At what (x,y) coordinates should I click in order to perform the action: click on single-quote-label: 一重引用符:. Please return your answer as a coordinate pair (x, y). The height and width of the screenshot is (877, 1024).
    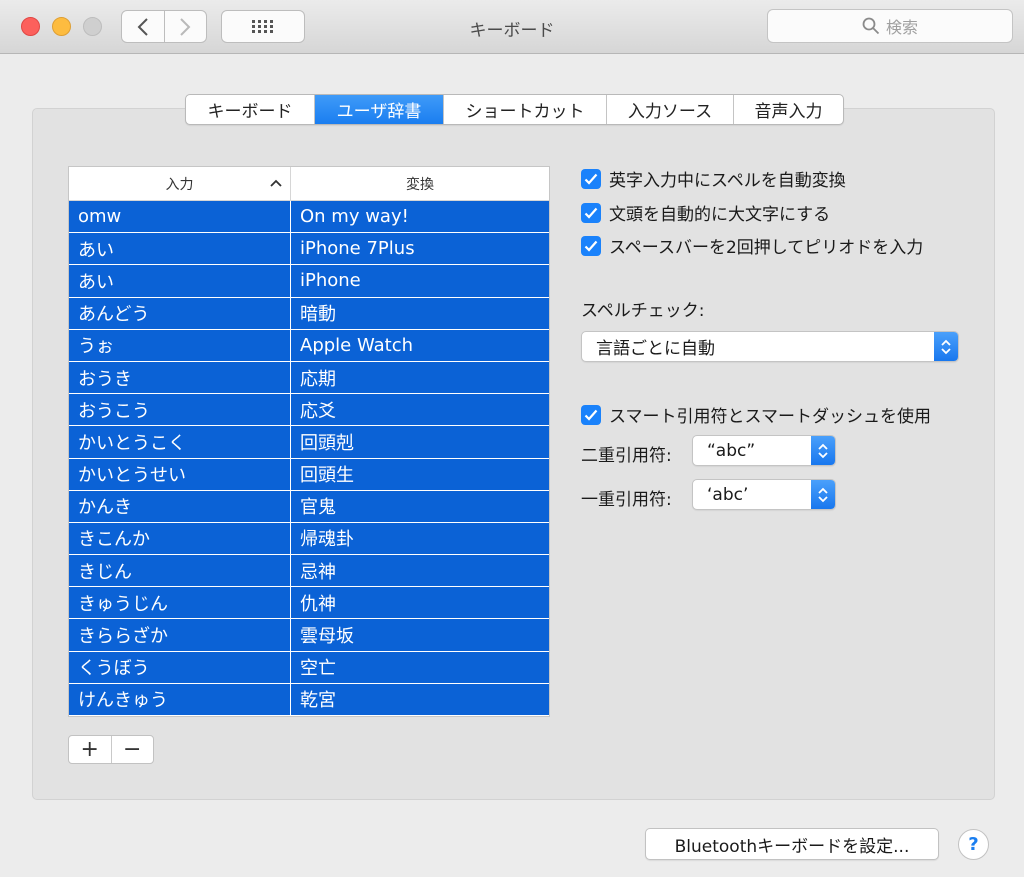
    Looking at the image, I should click on (626, 500).